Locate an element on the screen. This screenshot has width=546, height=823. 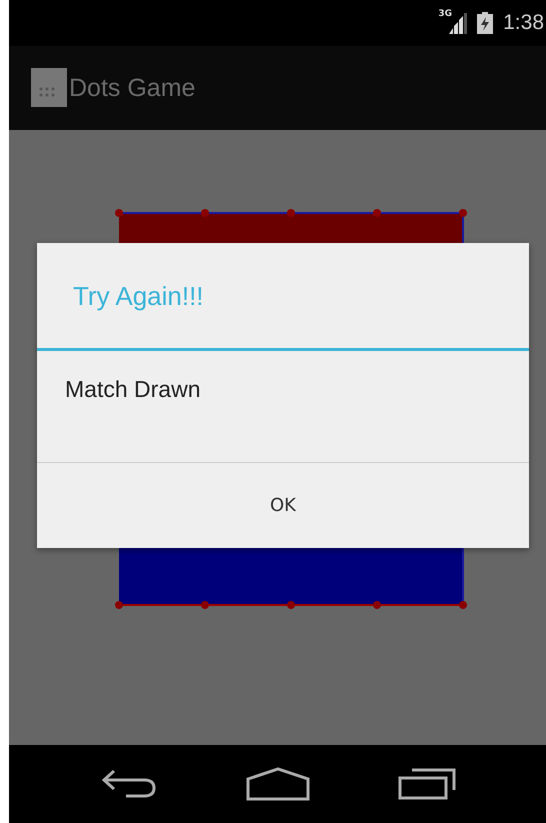
dialog-title: Try Again!!! is located at coordinates (283, 297).